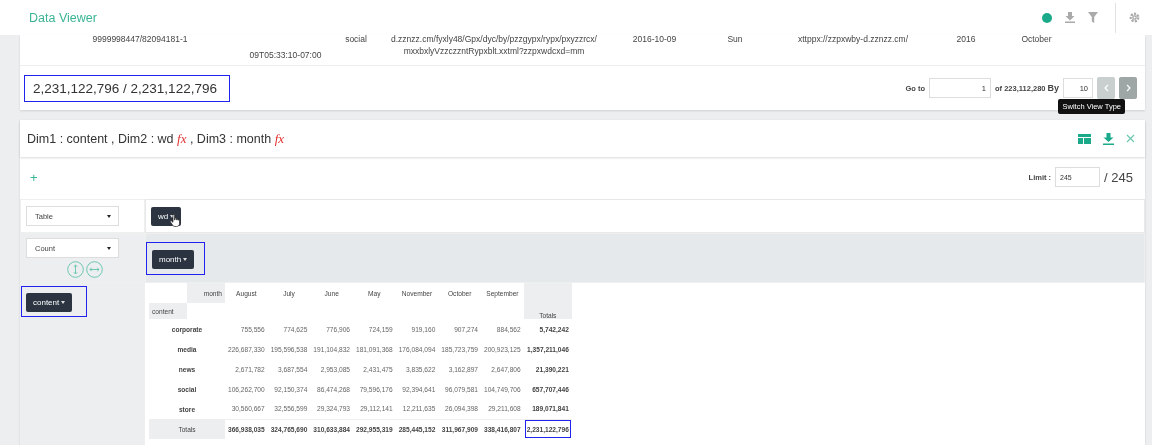 This screenshot has height=445, width=1152. Describe the element at coordinates (1084, 138) in the screenshot. I see `table-view-icon` at that location.